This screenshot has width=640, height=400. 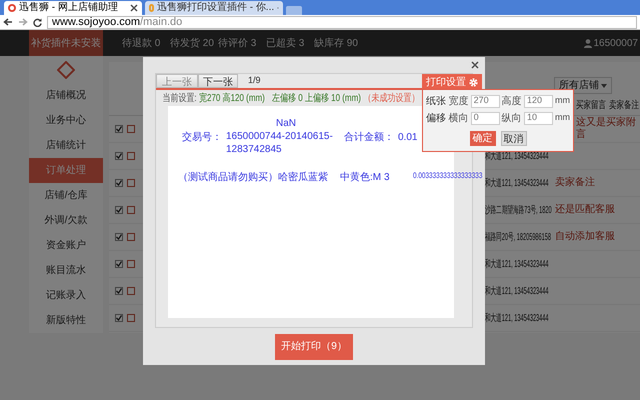 I want to click on next-button: 下一张, so click(x=218, y=81).